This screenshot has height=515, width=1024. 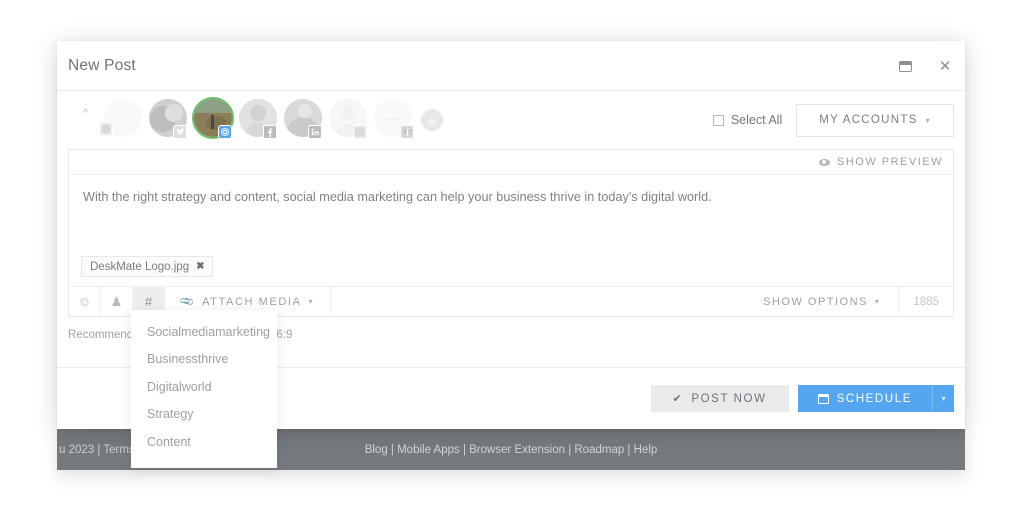 I want to click on schedule-label: SCHEDULE, so click(x=874, y=398).